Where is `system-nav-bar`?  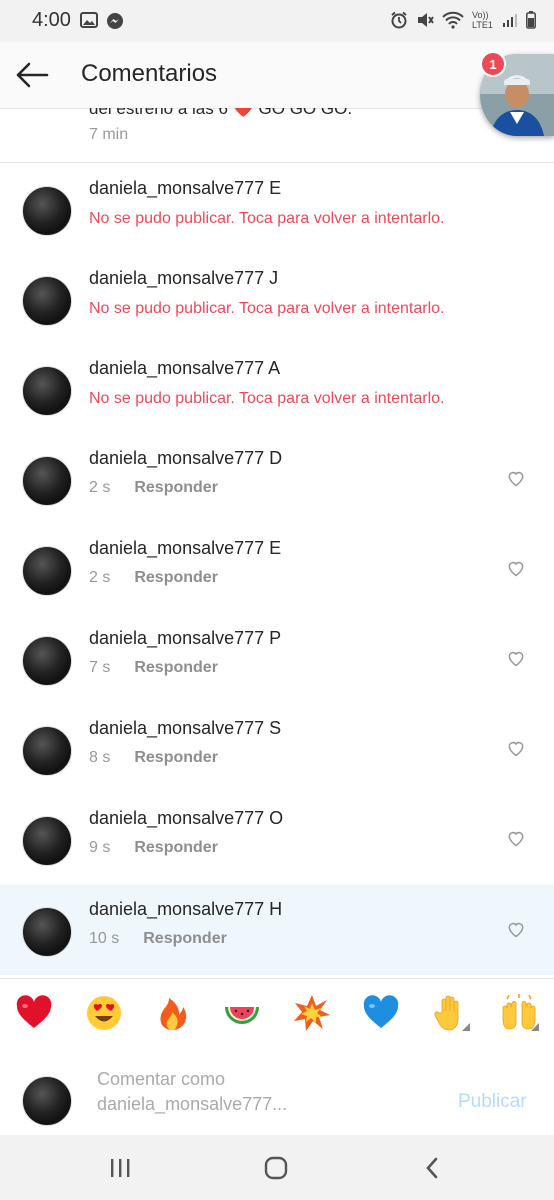 system-nav-bar is located at coordinates (277, 1167).